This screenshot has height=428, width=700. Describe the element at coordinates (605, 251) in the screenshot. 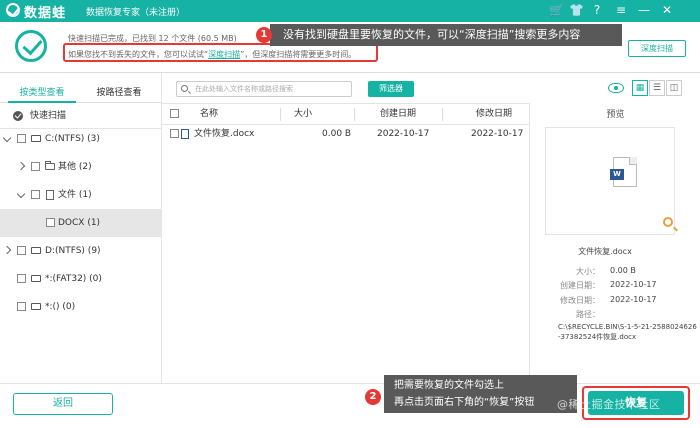

I see `preview-file-name: 文件恢复.docx` at that location.